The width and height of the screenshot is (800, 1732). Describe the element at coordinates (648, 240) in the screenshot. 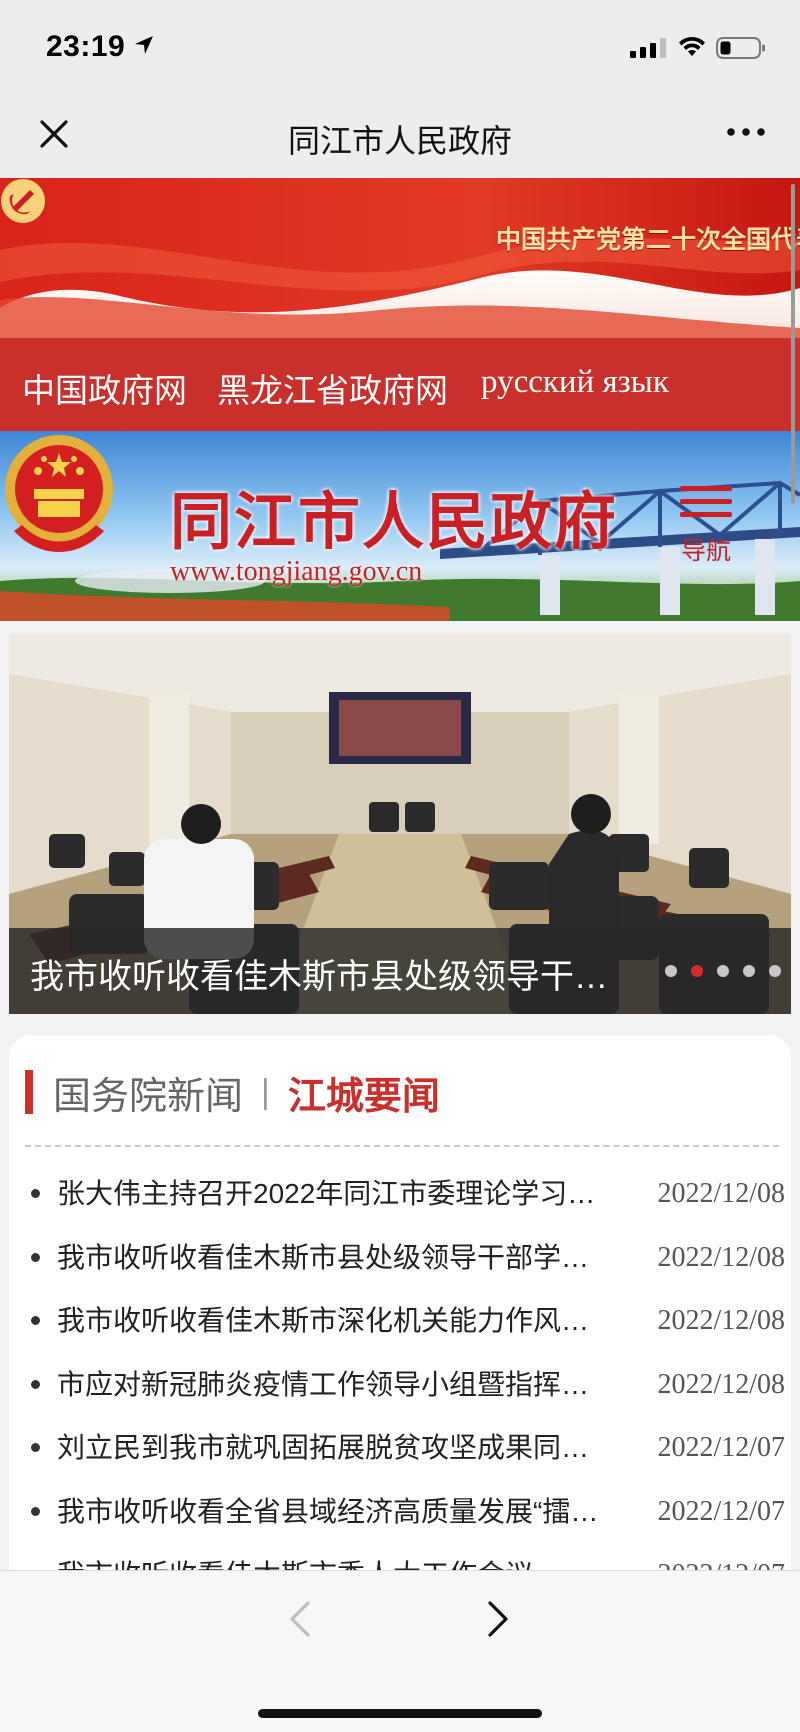

I see `congress-banner-text: 中国共产党第二十次全国代表` at that location.